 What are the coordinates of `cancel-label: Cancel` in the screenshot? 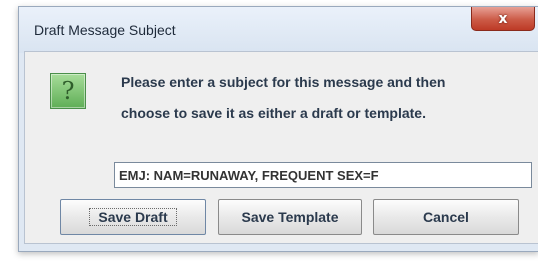 It's located at (446, 217).